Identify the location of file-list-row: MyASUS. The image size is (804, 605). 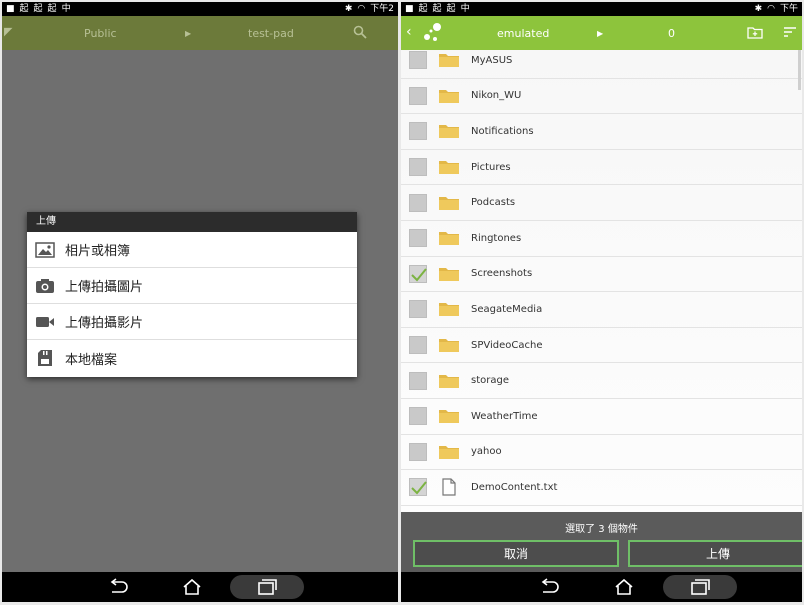
(601, 61).